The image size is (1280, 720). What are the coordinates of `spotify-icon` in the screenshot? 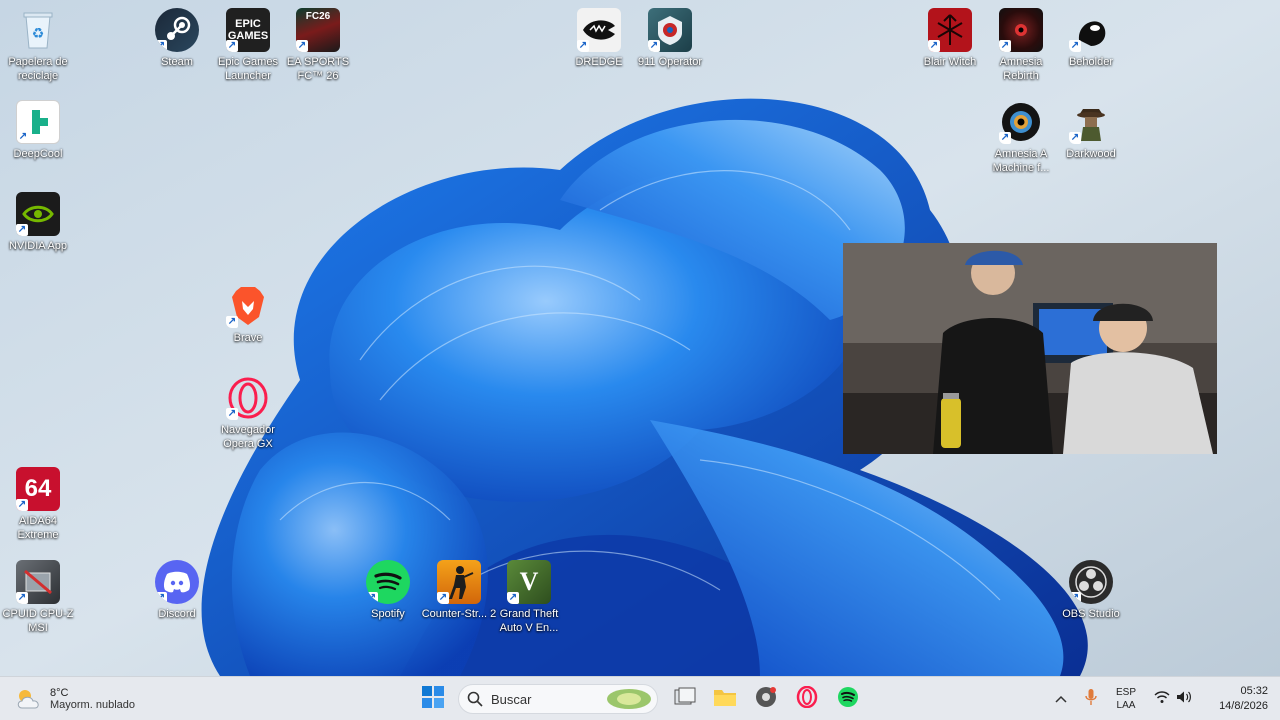 It's located at (848, 699).